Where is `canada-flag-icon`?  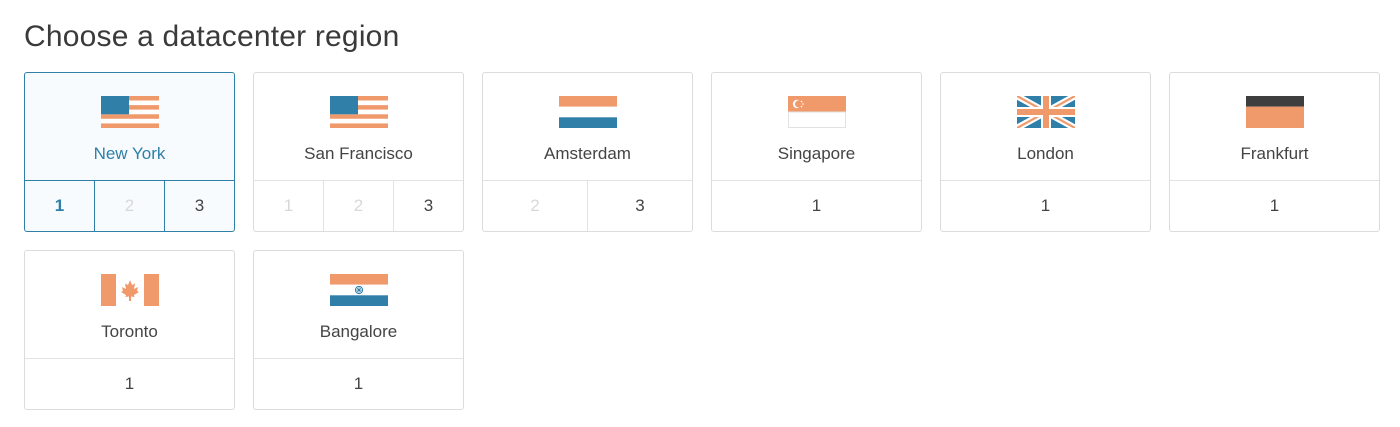
canada-flag-icon is located at coordinates (129, 290).